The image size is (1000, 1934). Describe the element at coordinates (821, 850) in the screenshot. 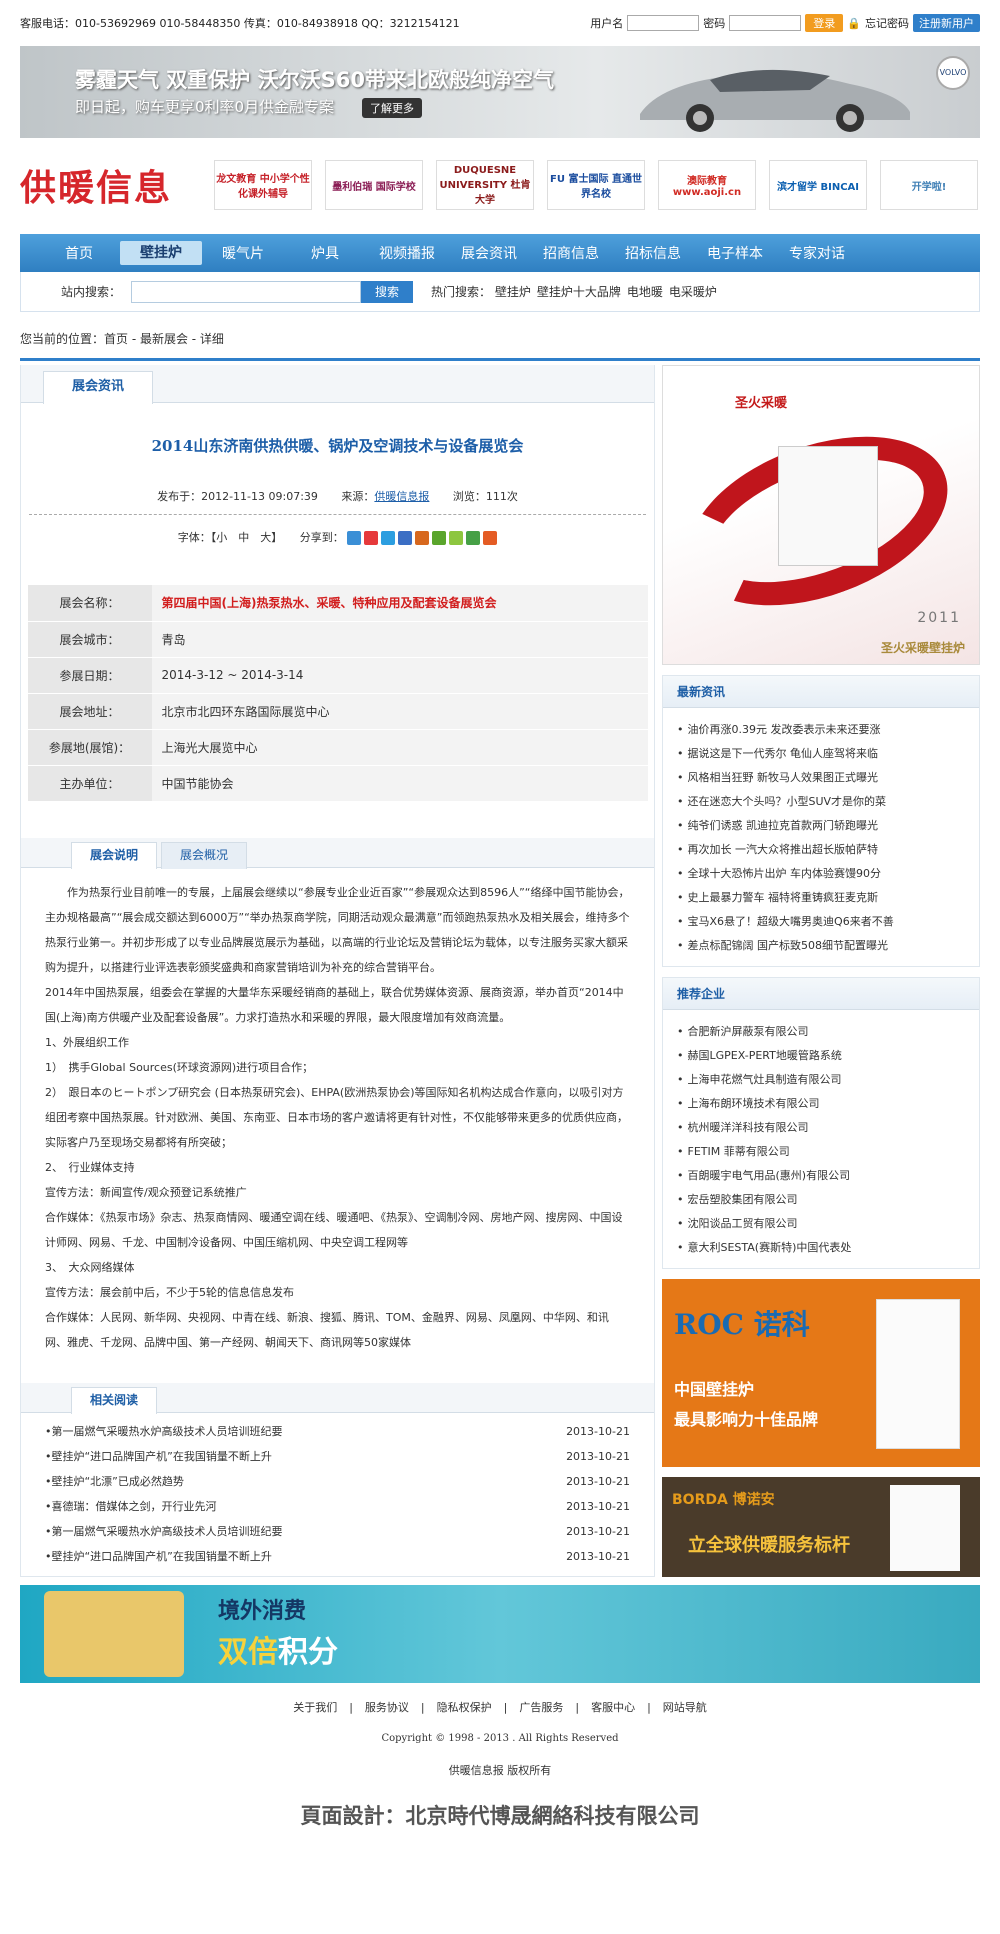

I see `news-item: 再次加长 一汽大众将推出超长版帕萨特` at that location.